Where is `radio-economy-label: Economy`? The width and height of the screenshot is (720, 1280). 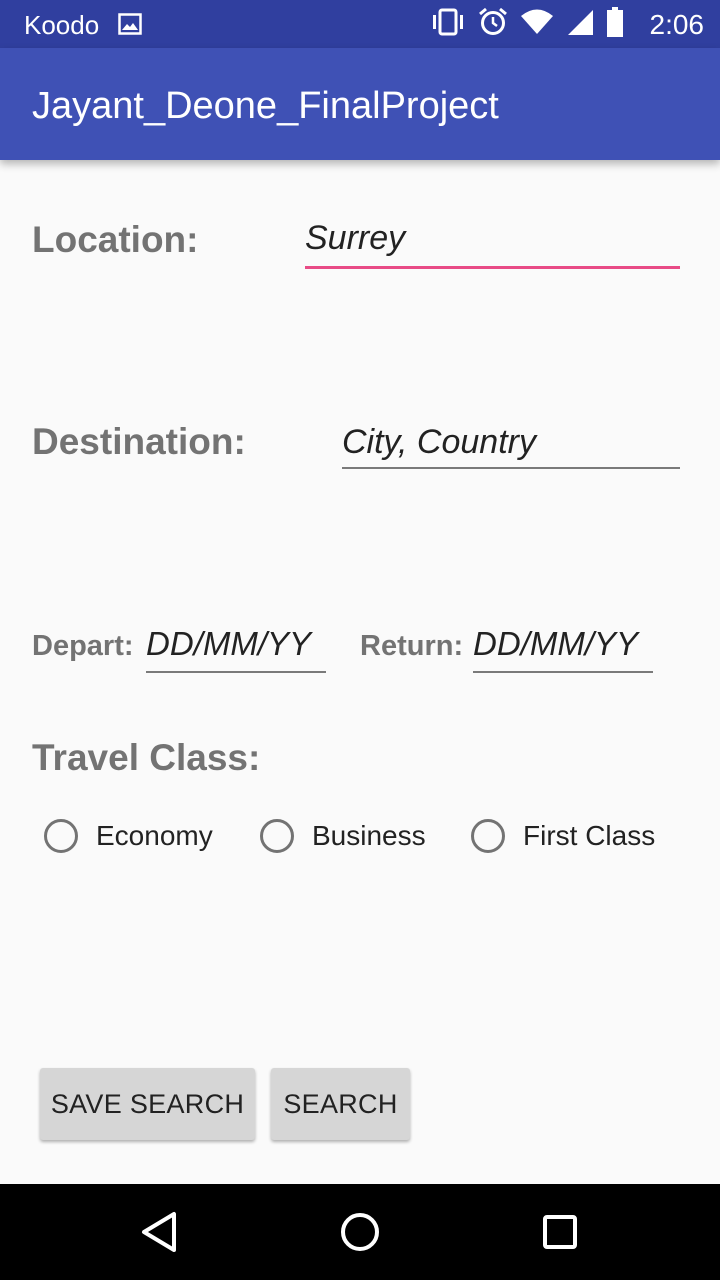
radio-economy-label: Economy is located at coordinates (154, 835).